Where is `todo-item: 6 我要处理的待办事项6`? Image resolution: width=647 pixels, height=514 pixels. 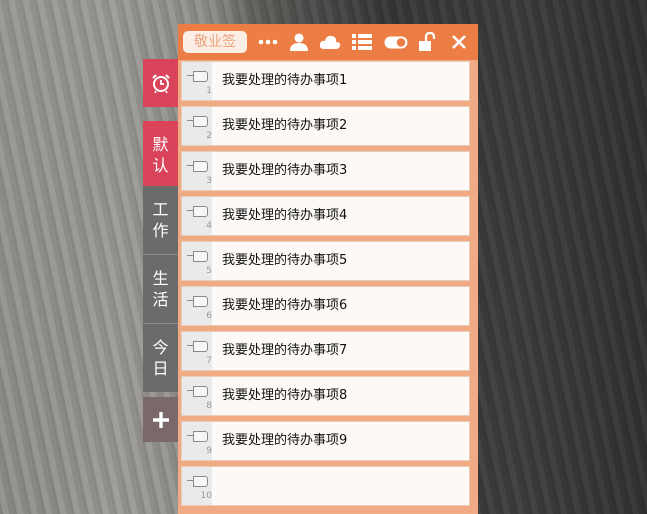
todo-item: 6 我要处理的待办事项6 is located at coordinates (325, 306).